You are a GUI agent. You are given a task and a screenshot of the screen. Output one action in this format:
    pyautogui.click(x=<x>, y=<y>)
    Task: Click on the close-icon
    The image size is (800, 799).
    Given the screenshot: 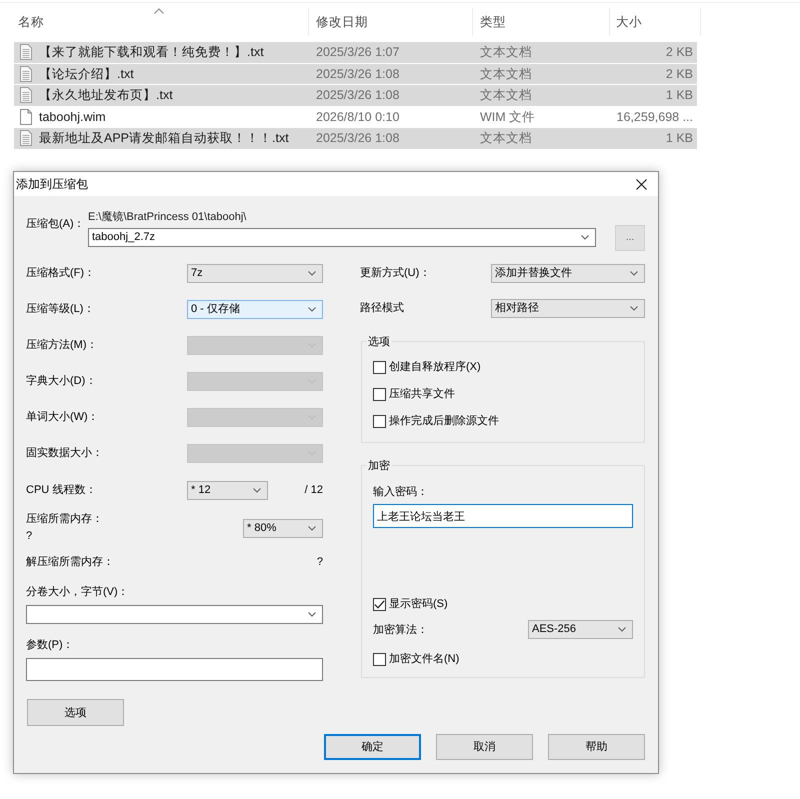 What is the action you would take?
    pyautogui.click(x=641, y=184)
    